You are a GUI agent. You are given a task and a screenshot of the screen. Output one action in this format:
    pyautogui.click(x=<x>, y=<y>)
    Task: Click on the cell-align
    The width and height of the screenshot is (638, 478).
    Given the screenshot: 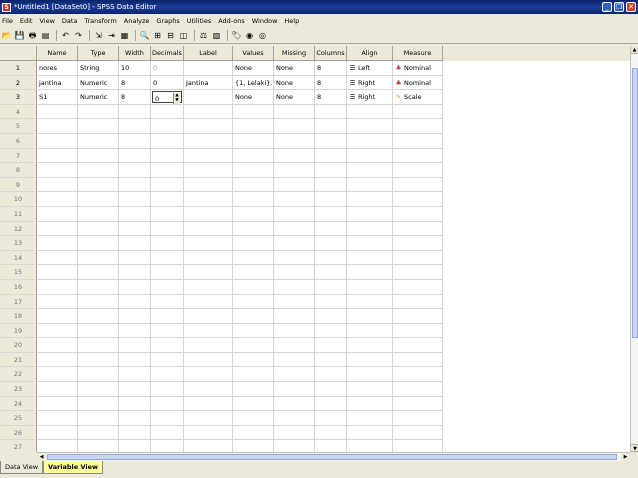 What is the action you would take?
    pyautogui.click(x=370, y=141)
    